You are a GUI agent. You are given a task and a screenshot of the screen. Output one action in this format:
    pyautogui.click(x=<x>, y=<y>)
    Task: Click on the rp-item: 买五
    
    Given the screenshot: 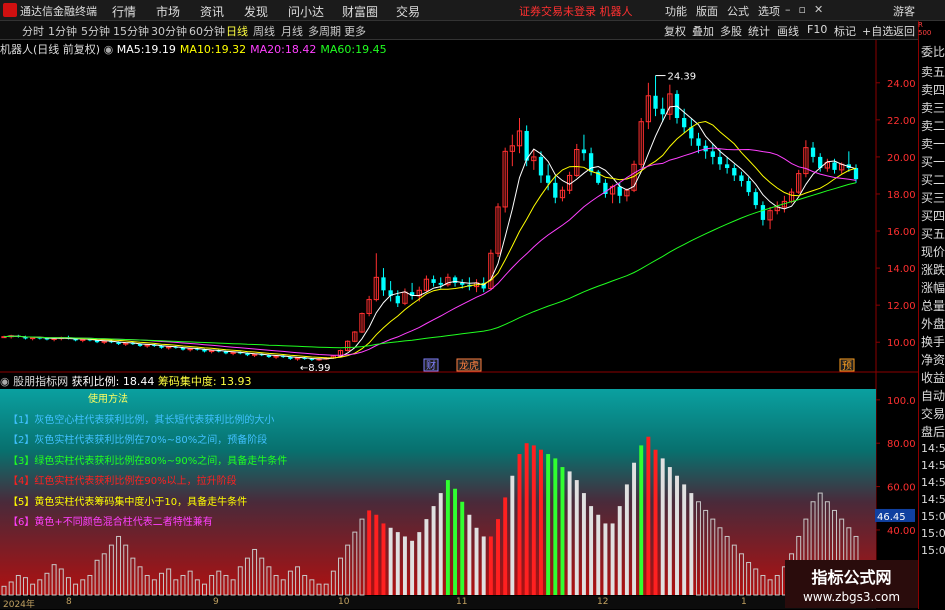 What is the action you would take?
    pyautogui.click(x=933, y=234)
    